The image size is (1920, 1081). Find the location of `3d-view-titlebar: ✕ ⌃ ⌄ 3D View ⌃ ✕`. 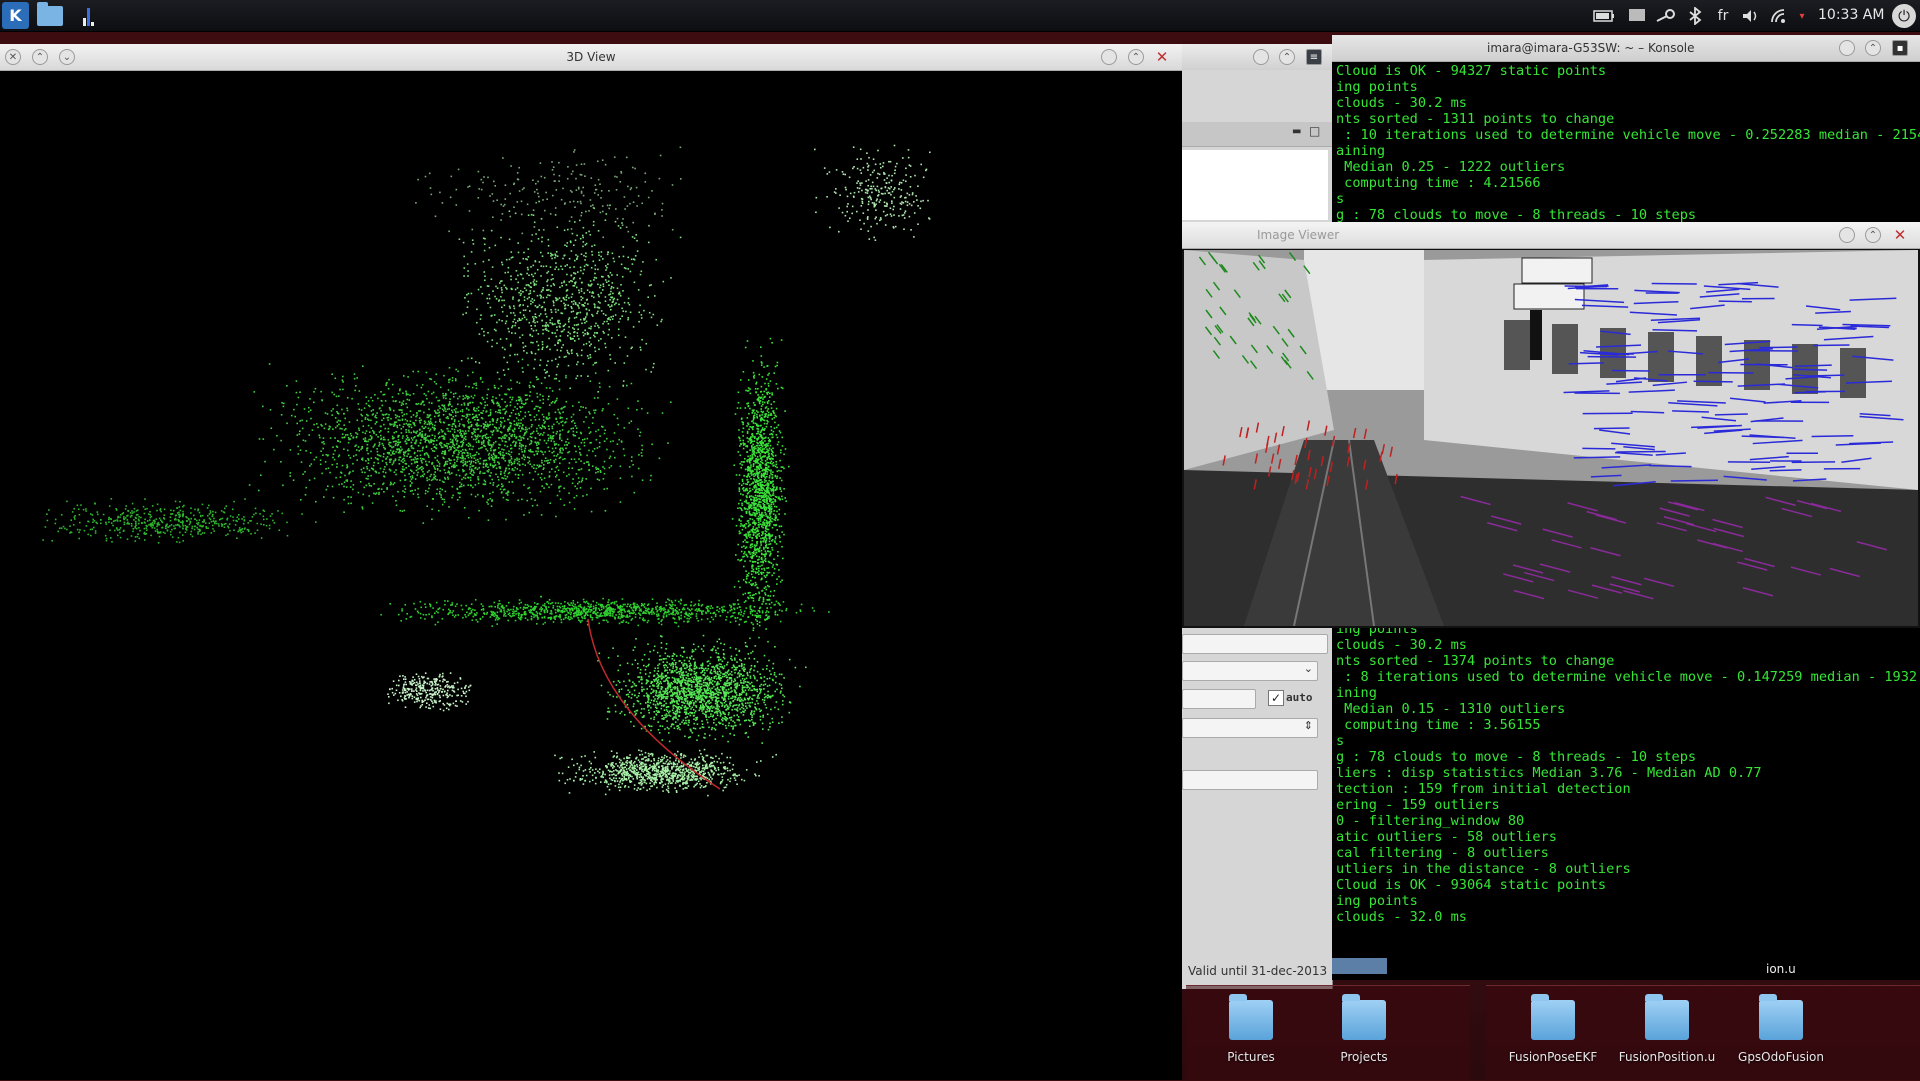

3d-view-titlebar: ✕ ⌃ ⌄ 3D View ⌃ ✕ is located at coordinates (591, 57).